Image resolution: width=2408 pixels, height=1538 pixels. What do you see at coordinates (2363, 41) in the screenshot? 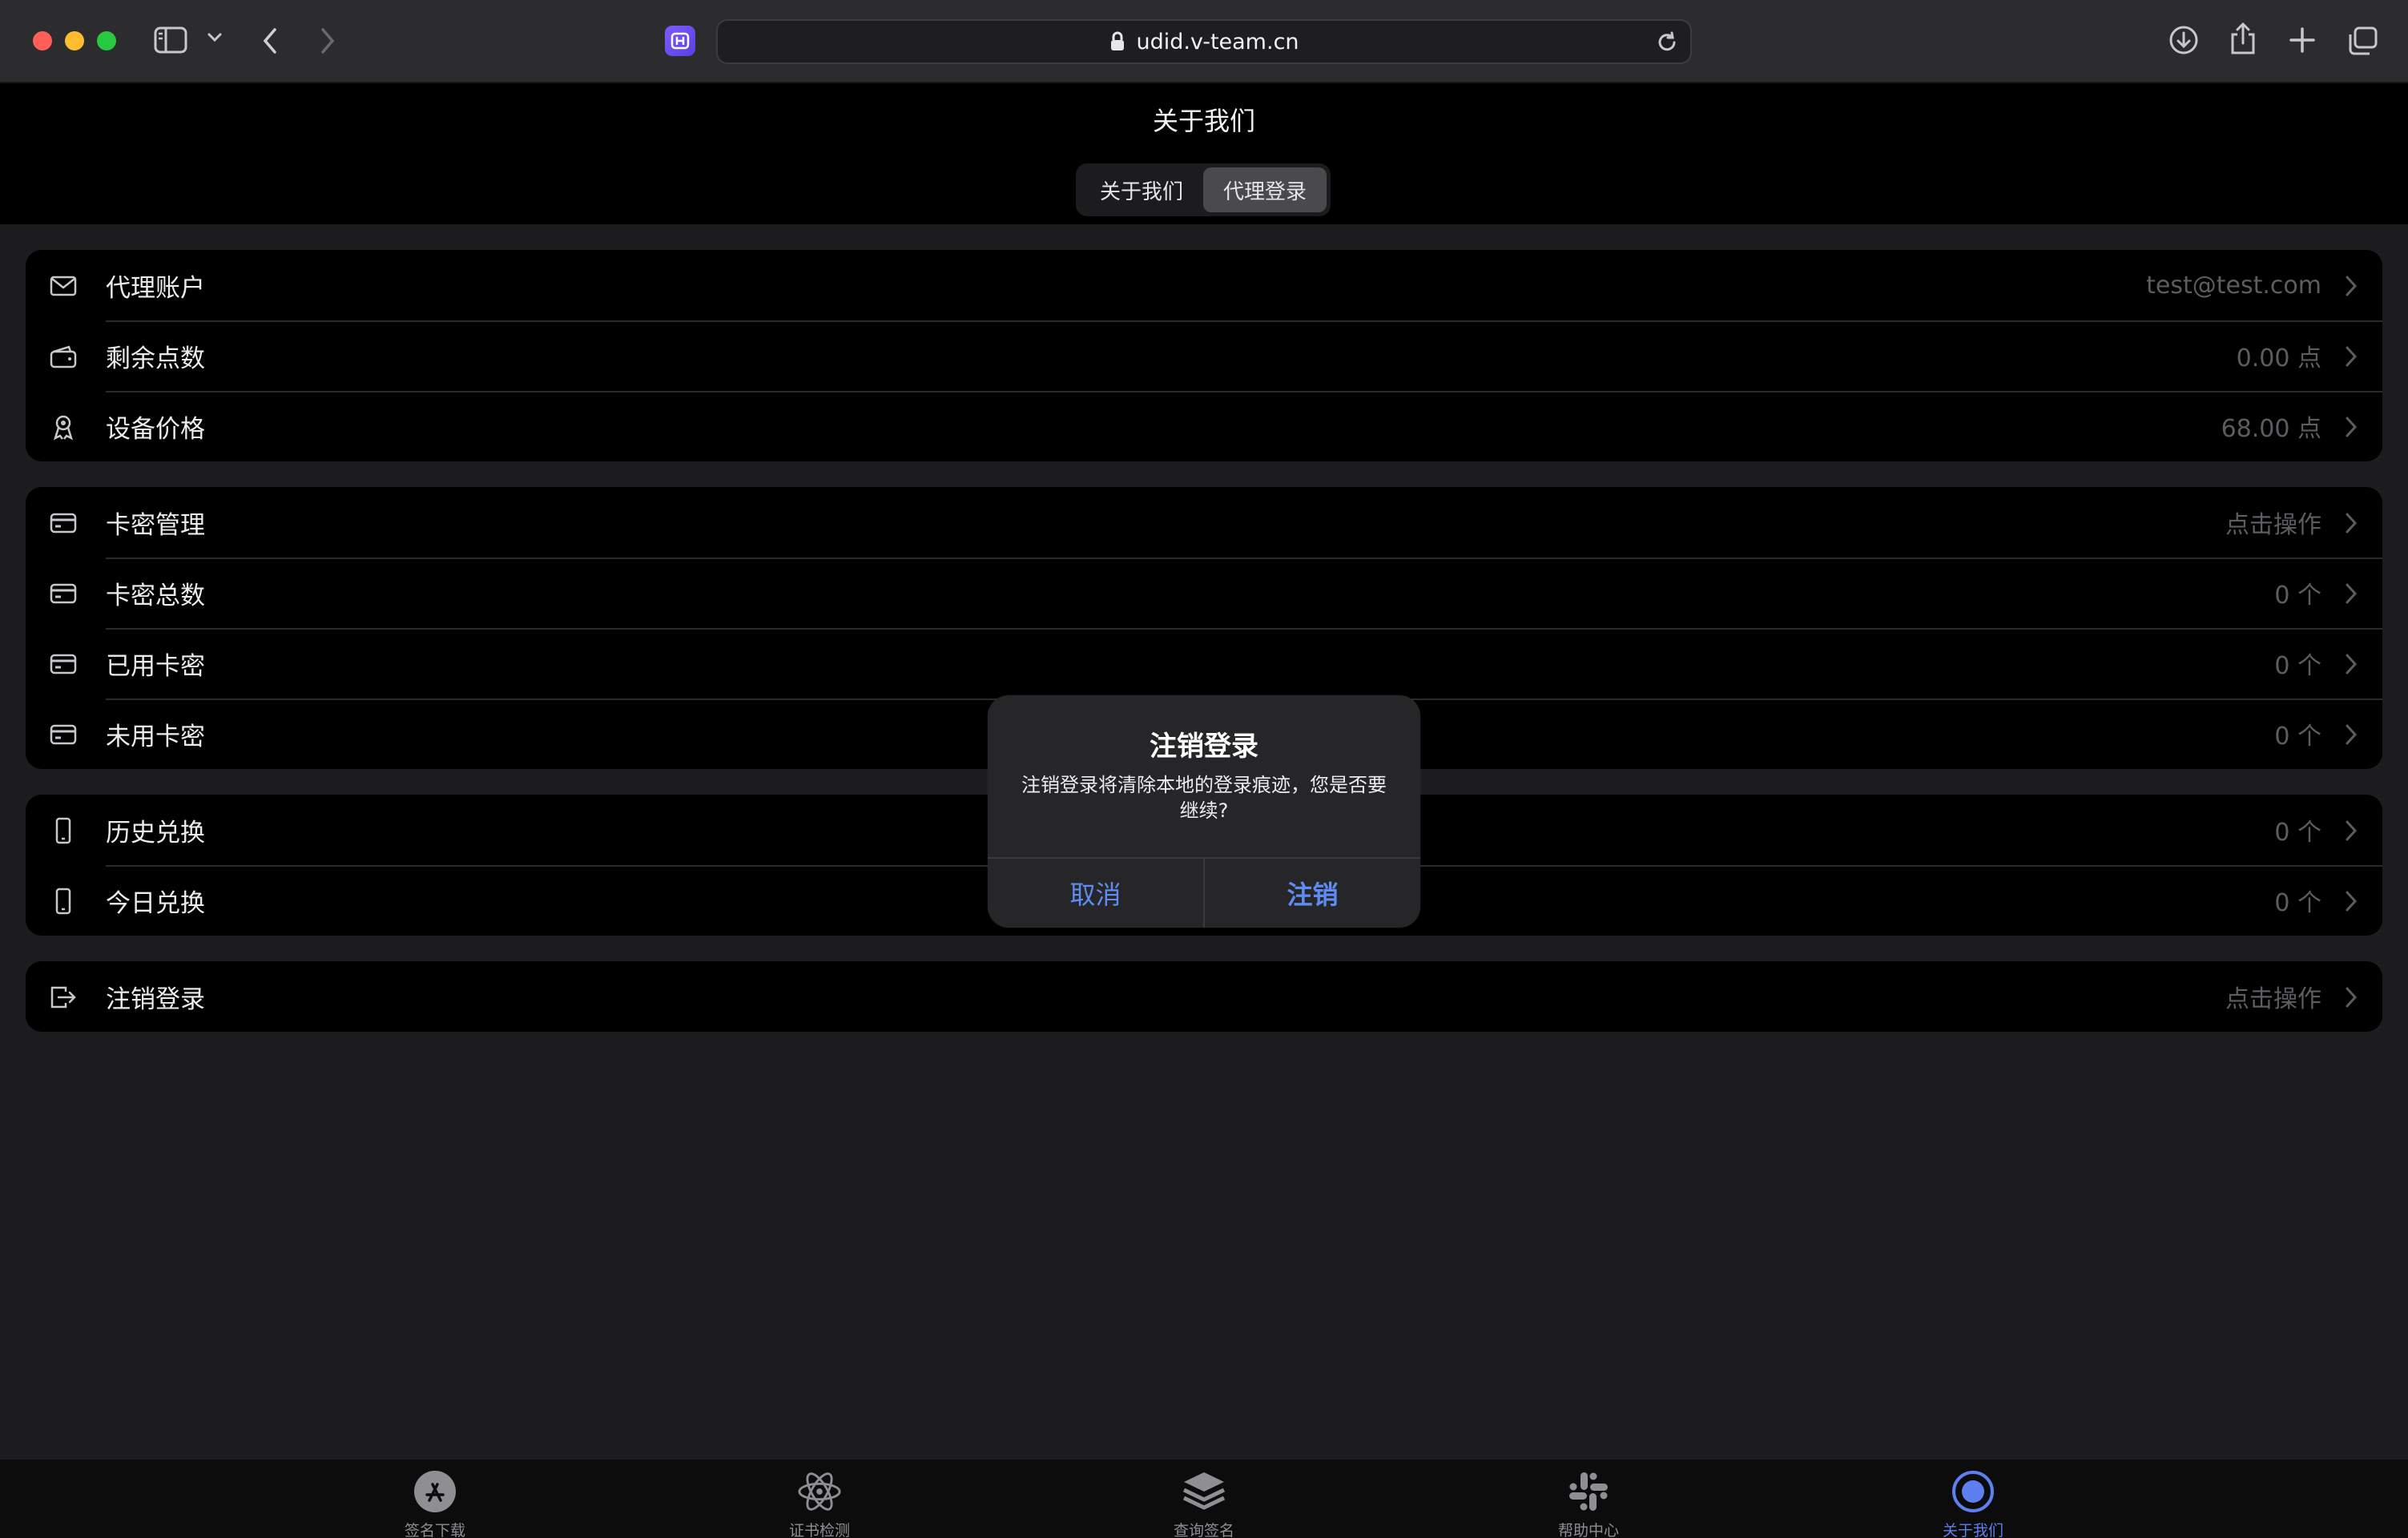
I see `tab-overview-icon` at bounding box center [2363, 41].